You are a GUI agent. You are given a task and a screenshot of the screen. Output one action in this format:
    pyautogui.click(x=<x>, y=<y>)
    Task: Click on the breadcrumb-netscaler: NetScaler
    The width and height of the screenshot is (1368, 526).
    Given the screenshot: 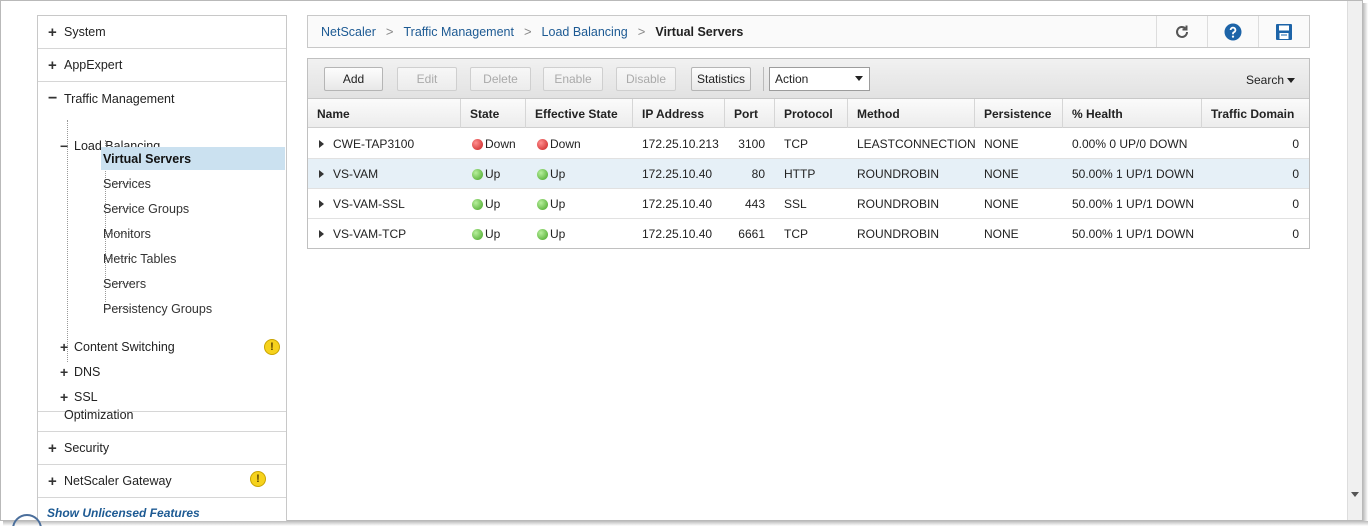 What is the action you would take?
    pyautogui.click(x=348, y=32)
    